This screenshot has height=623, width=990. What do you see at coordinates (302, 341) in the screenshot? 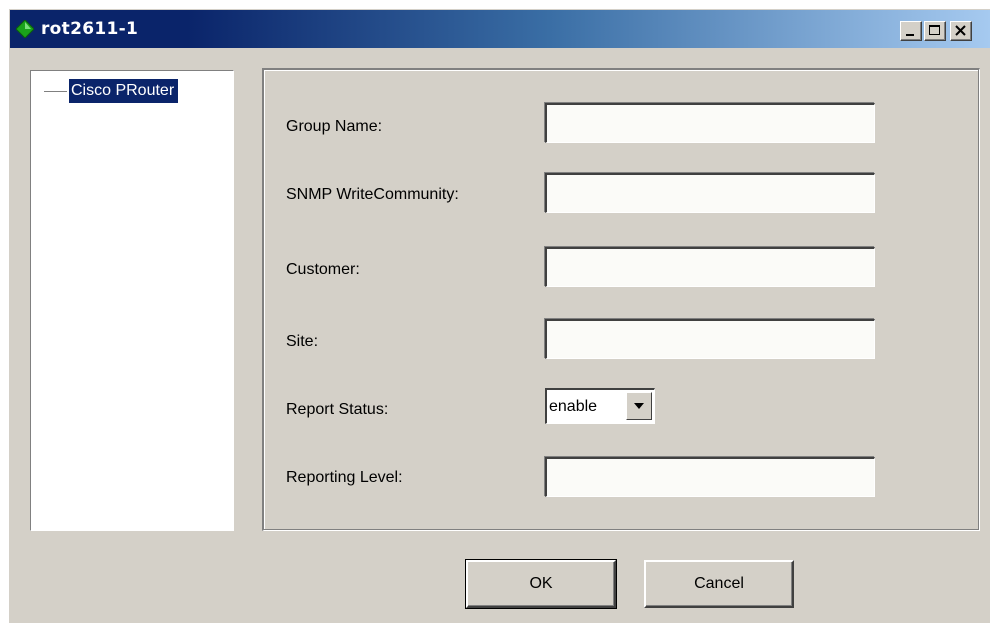
I see `site-label: Site:` at bounding box center [302, 341].